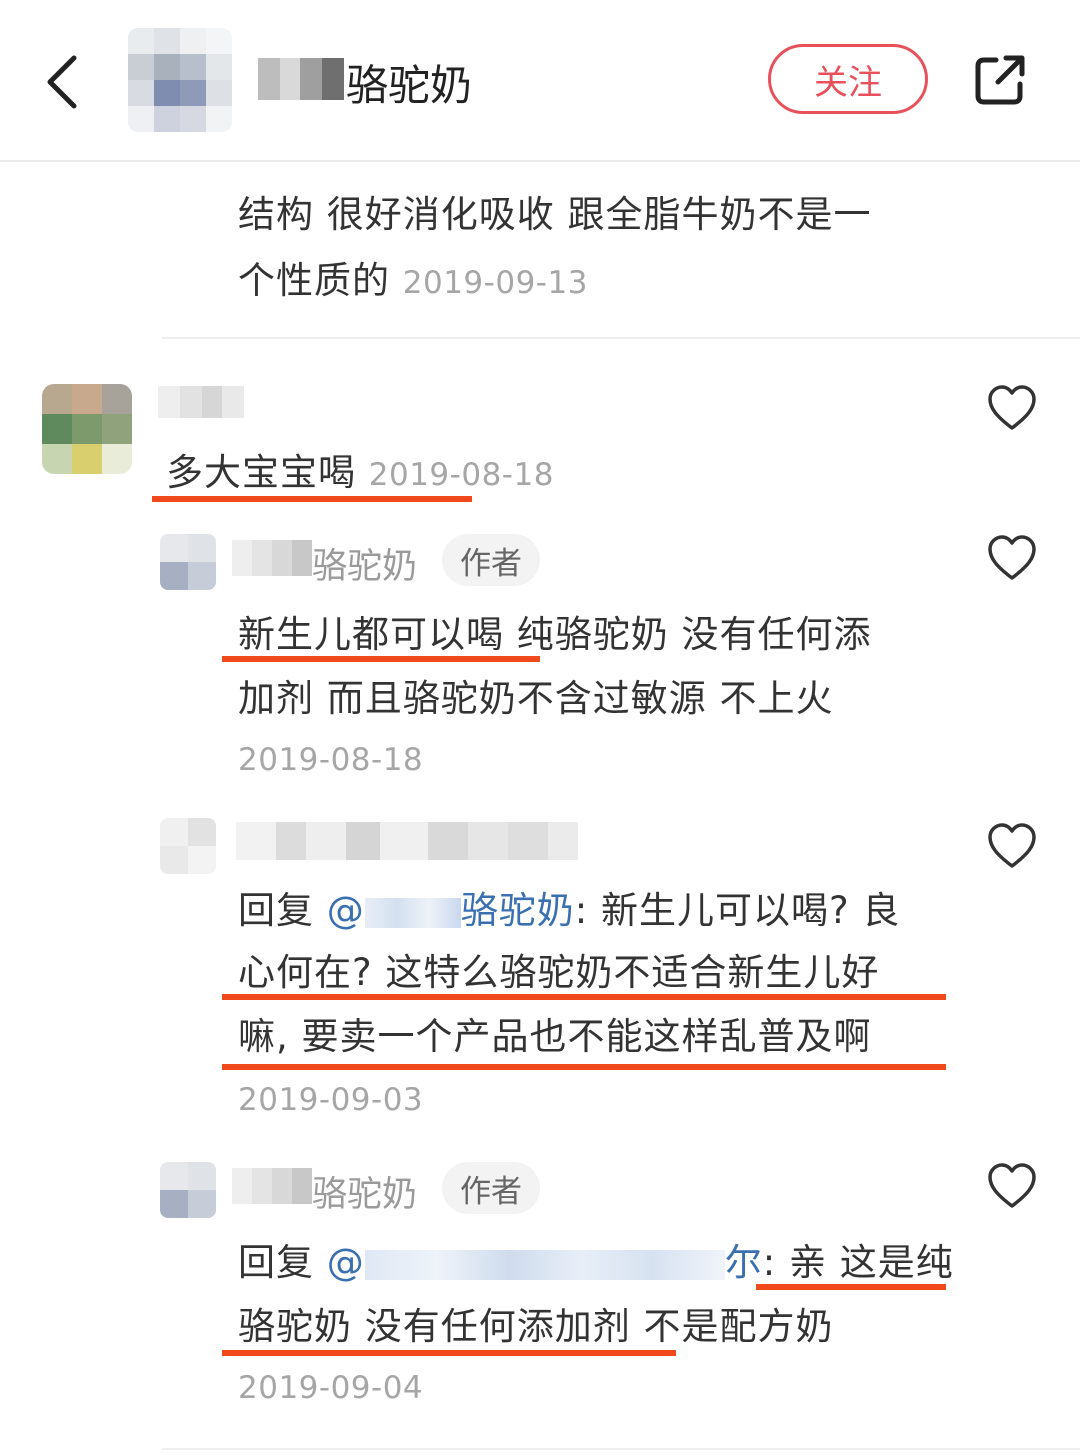 This screenshot has height=1456, width=1080. I want to click on comment-text-line2: 个性质的 2019-09-13, so click(413, 280).